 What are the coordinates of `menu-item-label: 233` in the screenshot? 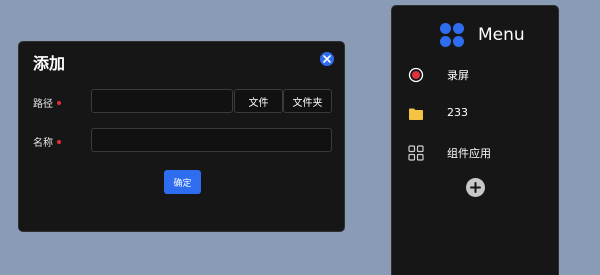 It's located at (457, 112).